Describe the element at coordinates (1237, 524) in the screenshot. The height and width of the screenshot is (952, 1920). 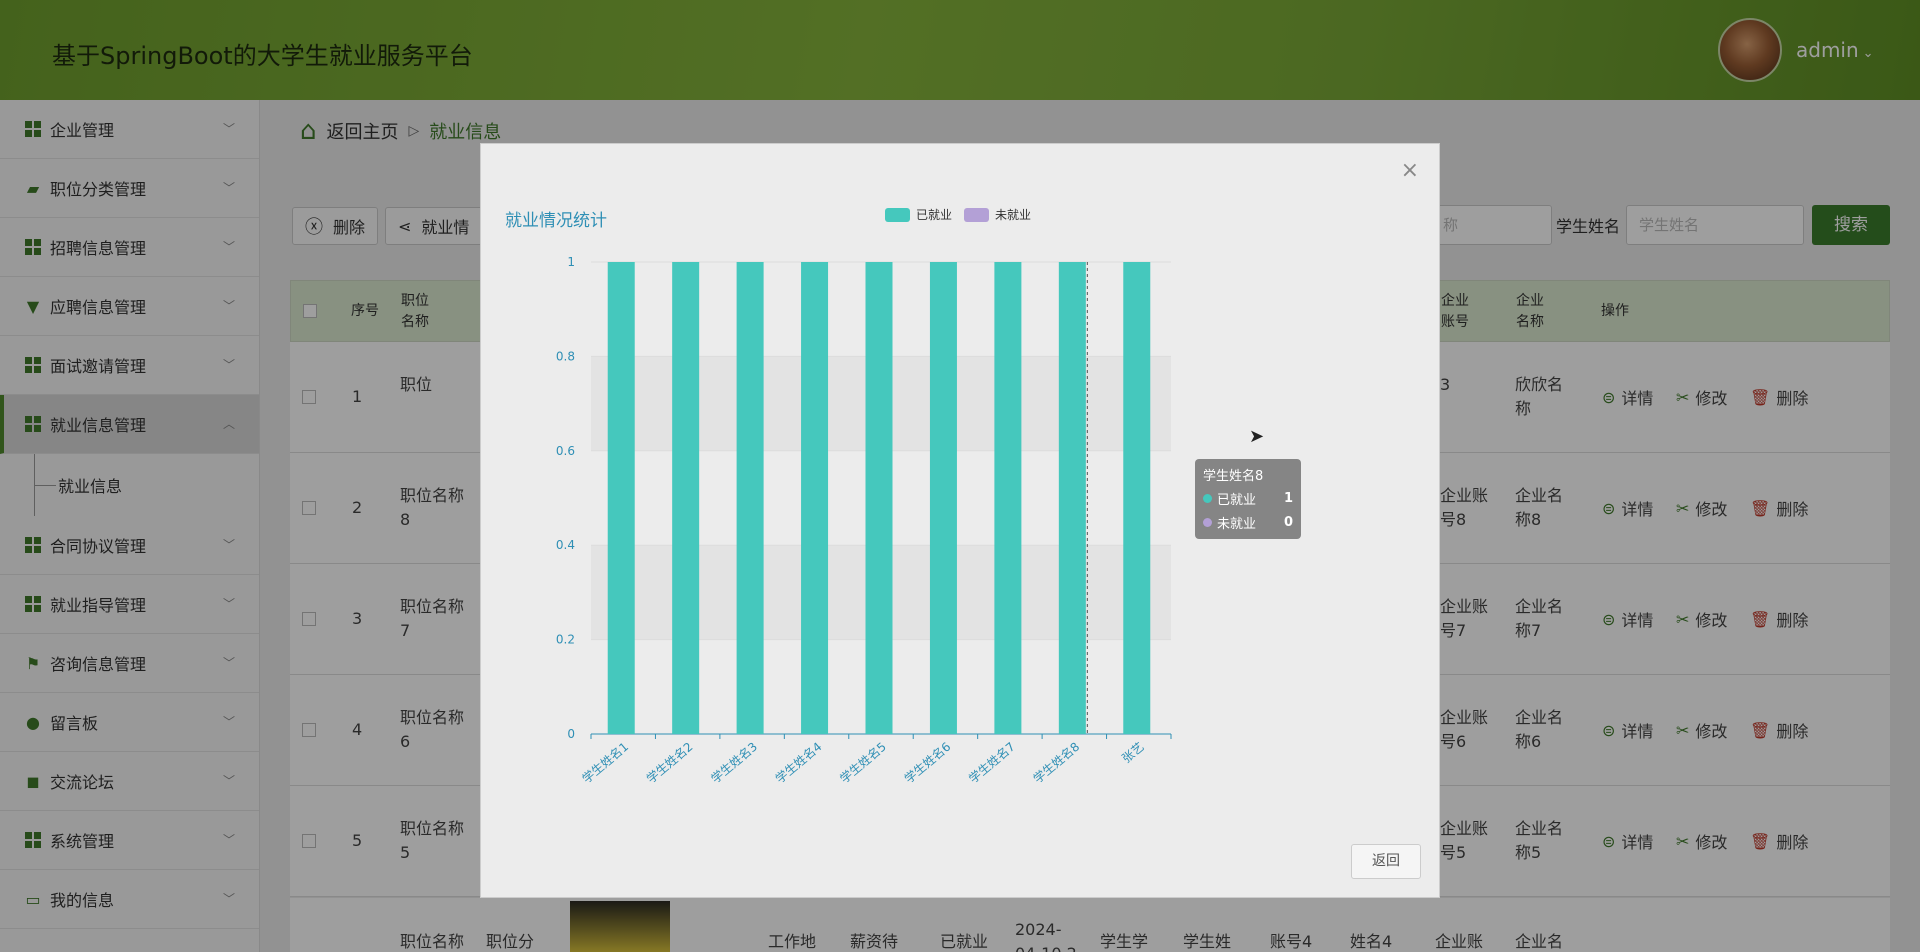
I see `tooltip-label: 未就业` at that location.